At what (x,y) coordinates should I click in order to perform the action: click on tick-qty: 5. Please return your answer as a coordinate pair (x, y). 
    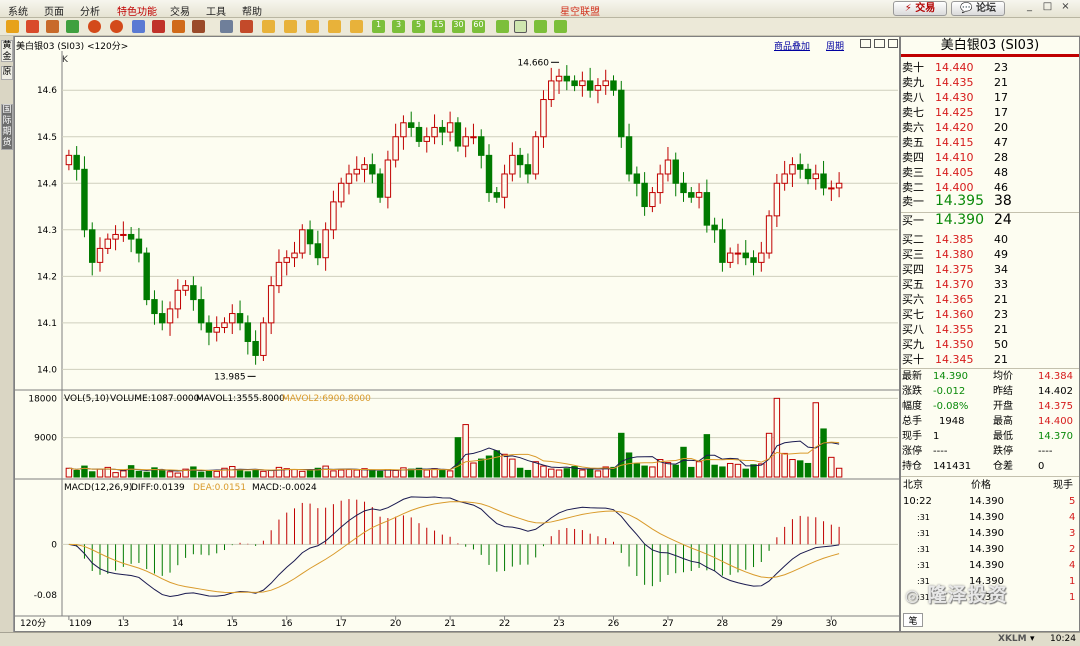
    Looking at the image, I should click on (1072, 501).